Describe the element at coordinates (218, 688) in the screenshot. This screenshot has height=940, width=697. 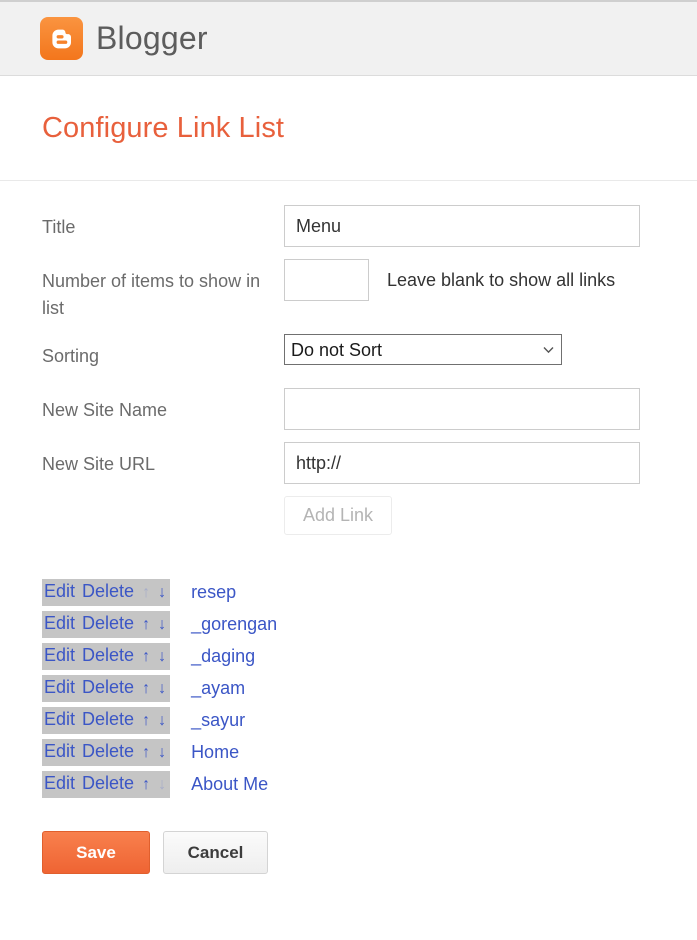
I see `link-site-name: _ayam` at that location.